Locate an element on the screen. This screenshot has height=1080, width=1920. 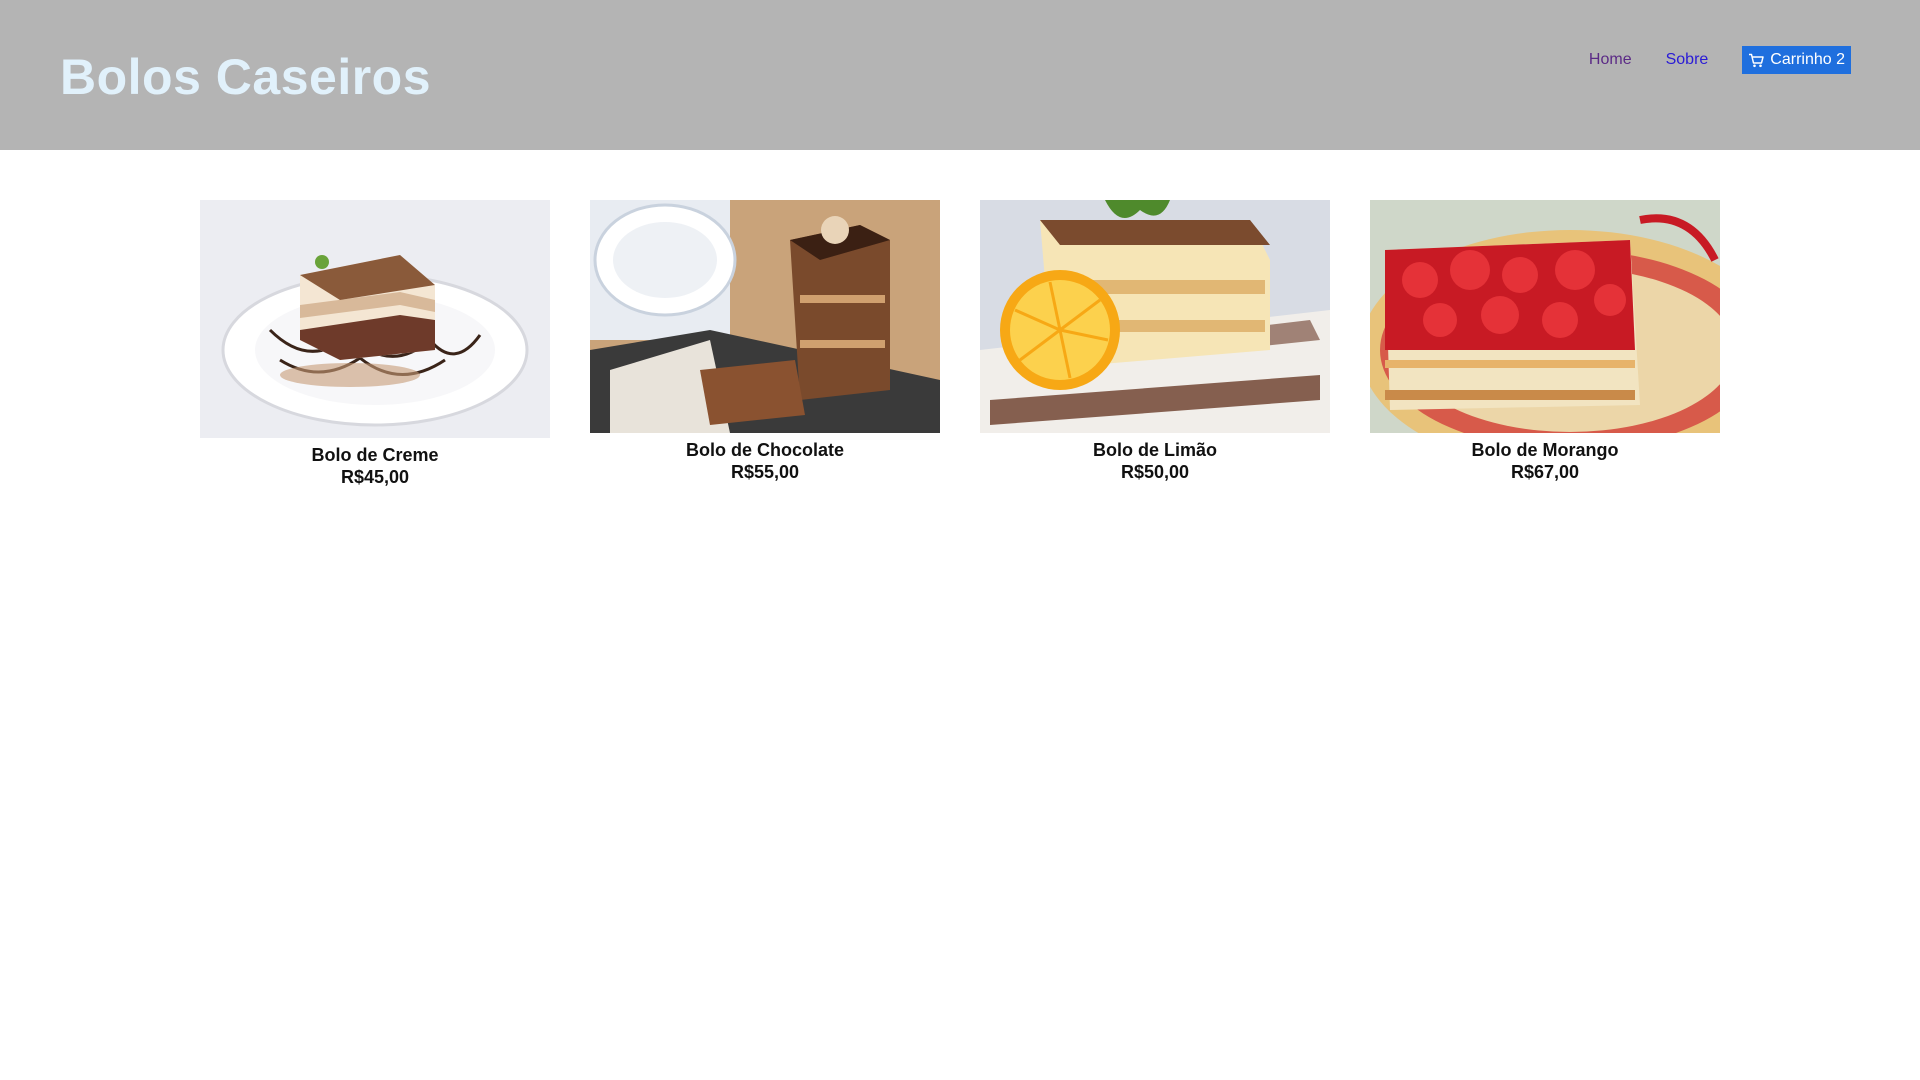
product-card: Bolo de Creme R$45,00 is located at coordinates (375, 344).